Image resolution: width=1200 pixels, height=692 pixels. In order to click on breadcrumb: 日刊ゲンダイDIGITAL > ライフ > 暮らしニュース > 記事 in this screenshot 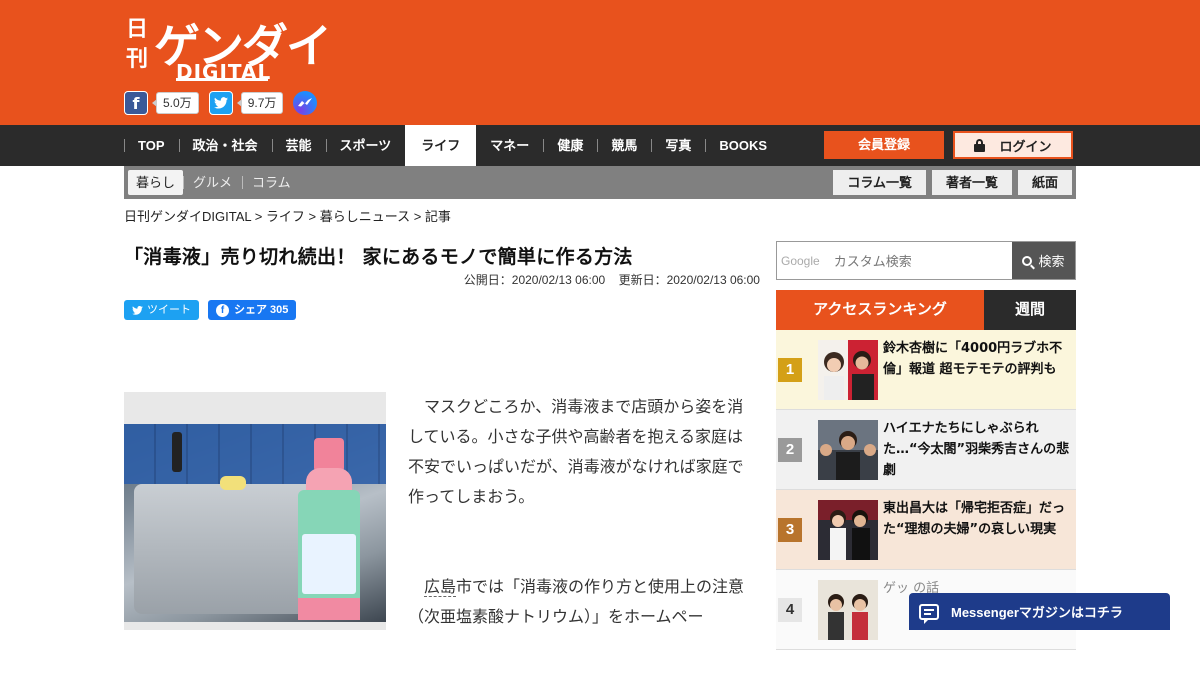, I will do `click(287, 215)`.